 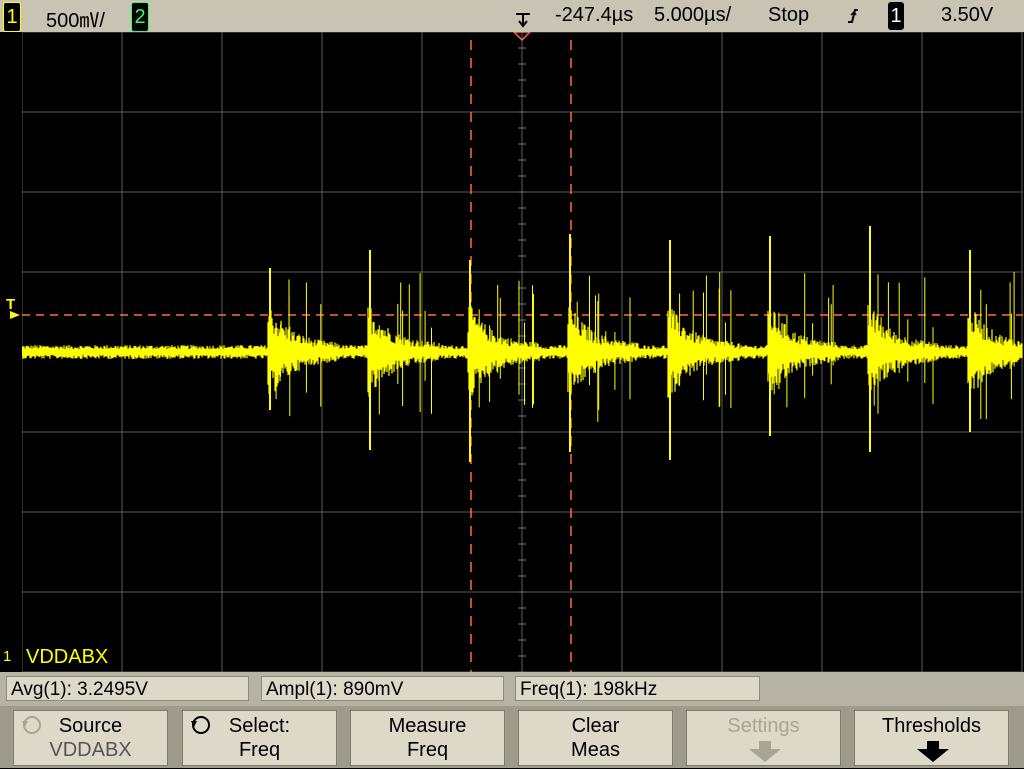 What do you see at coordinates (75, 21) in the screenshot?
I see `channel1-scale: 500㎷/` at bounding box center [75, 21].